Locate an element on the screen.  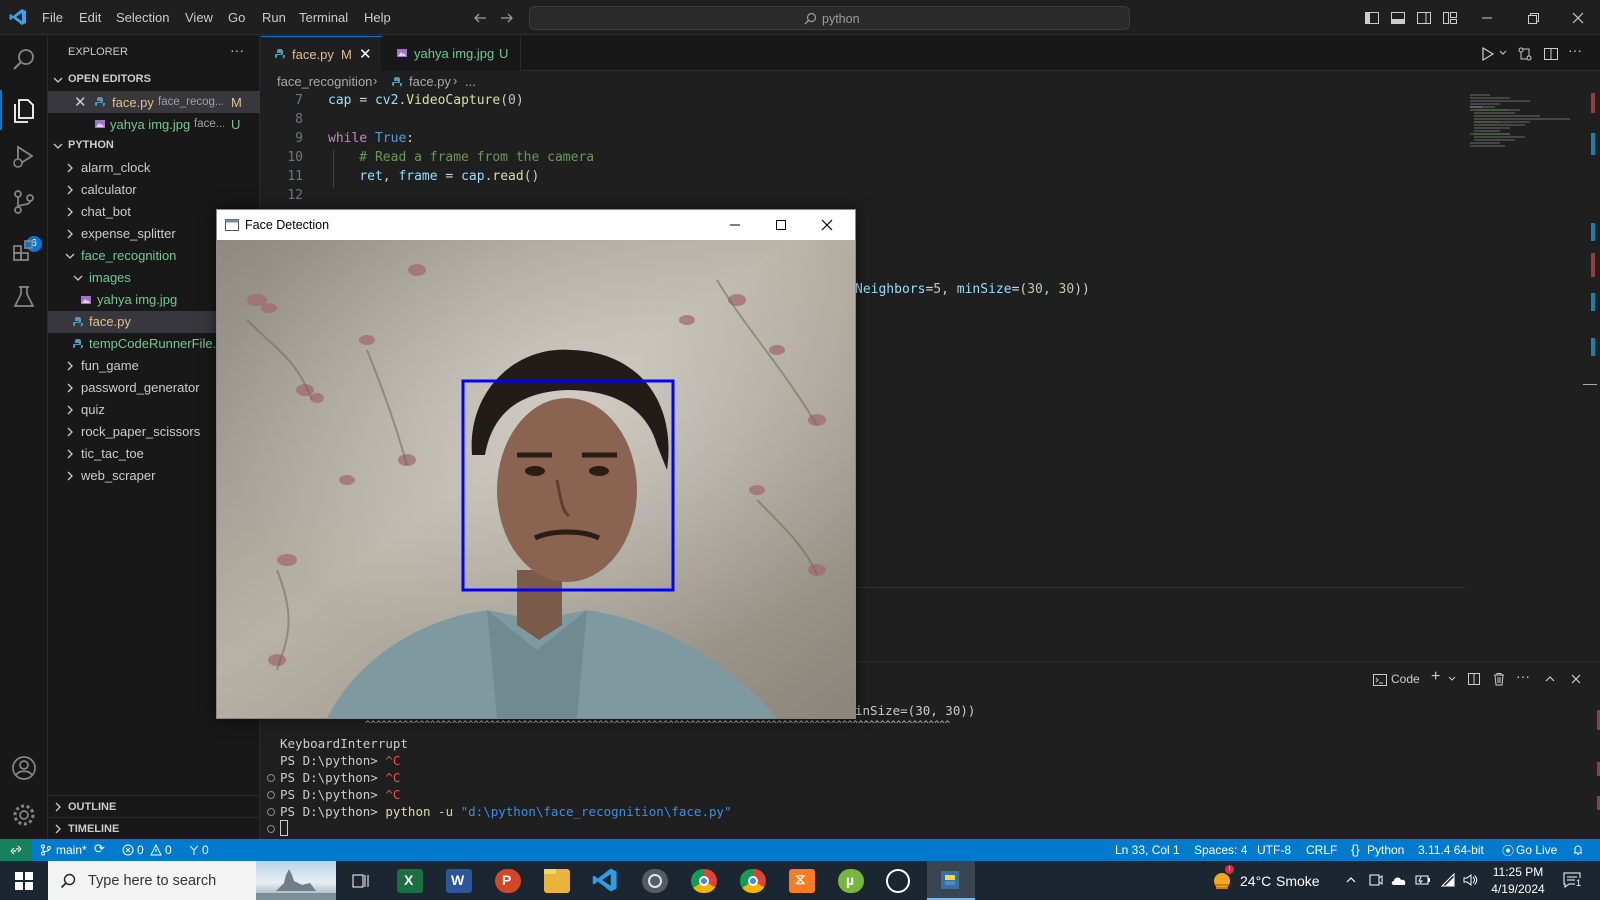
menu-selection: Selection is located at coordinates (142, 17).